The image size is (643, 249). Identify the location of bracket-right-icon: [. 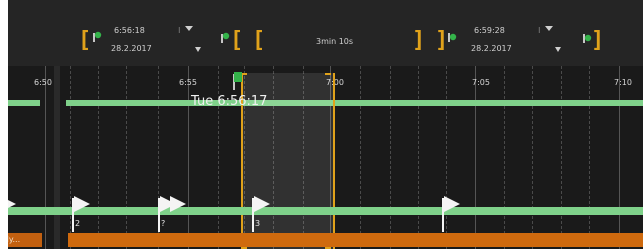
(237, 40).